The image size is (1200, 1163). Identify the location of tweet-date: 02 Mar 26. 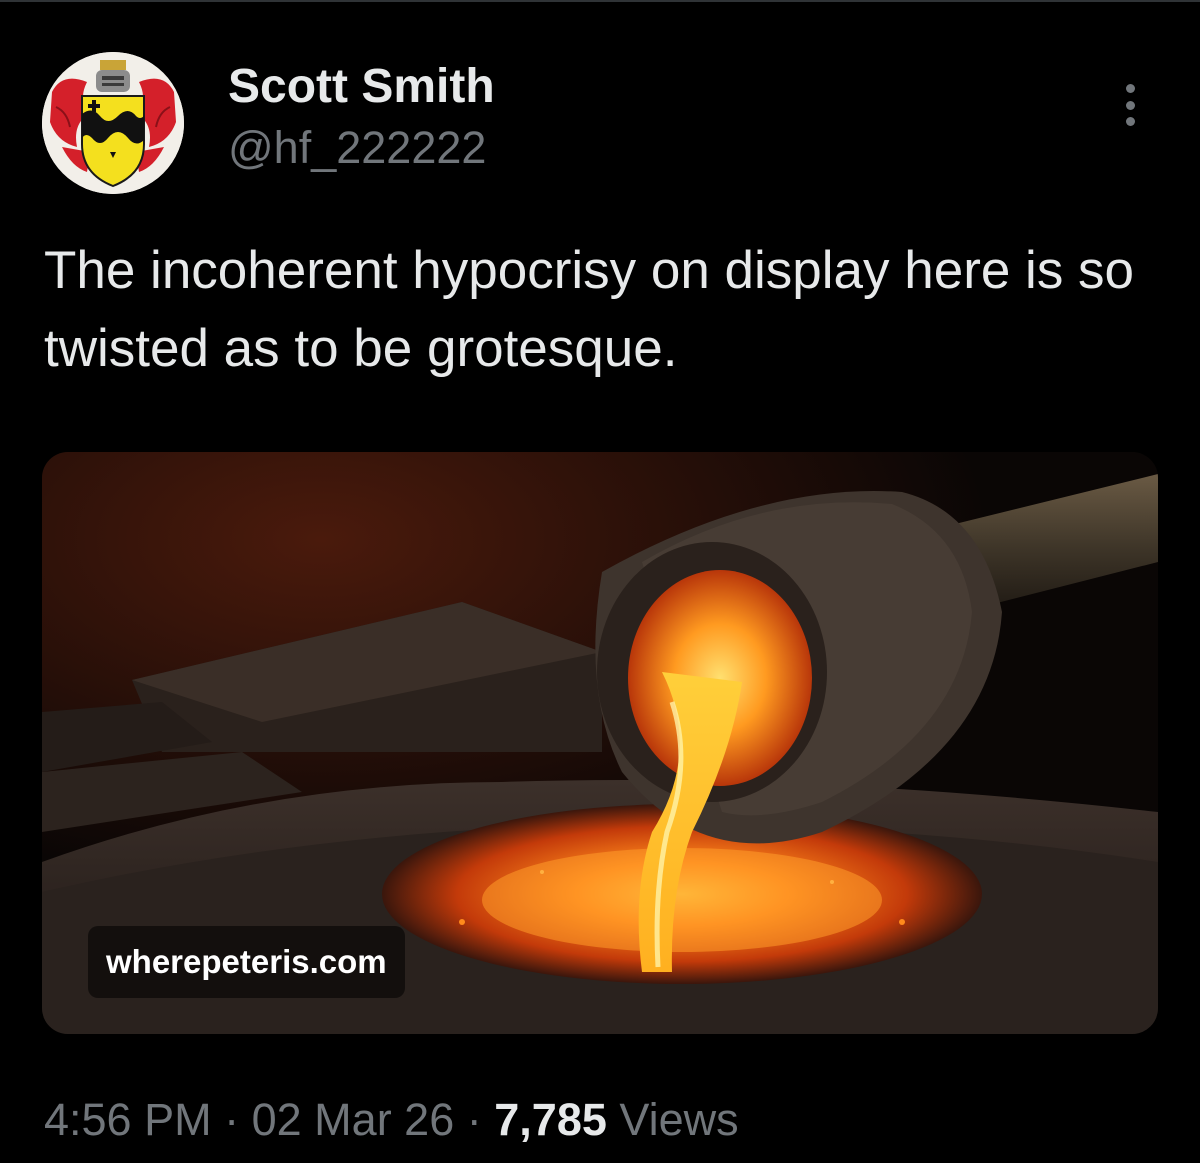
(353, 1119).